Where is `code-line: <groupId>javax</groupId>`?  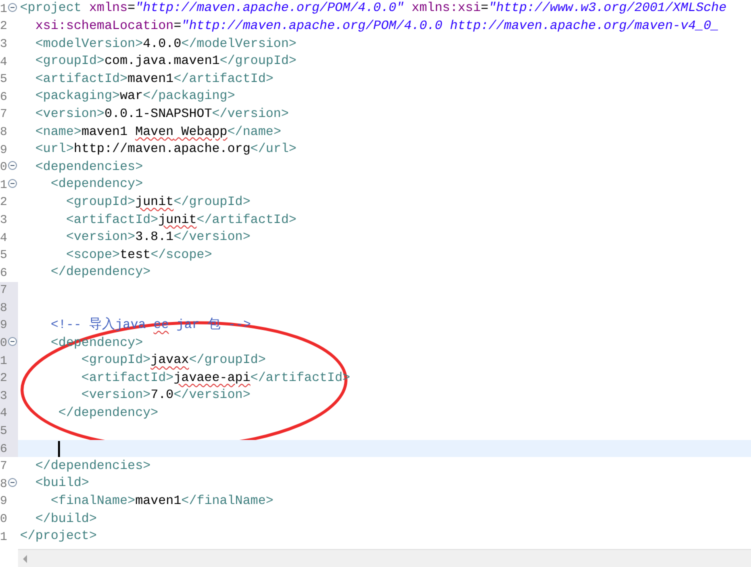
code-line: <groupId>javax</groupId> is located at coordinates (173, 361).